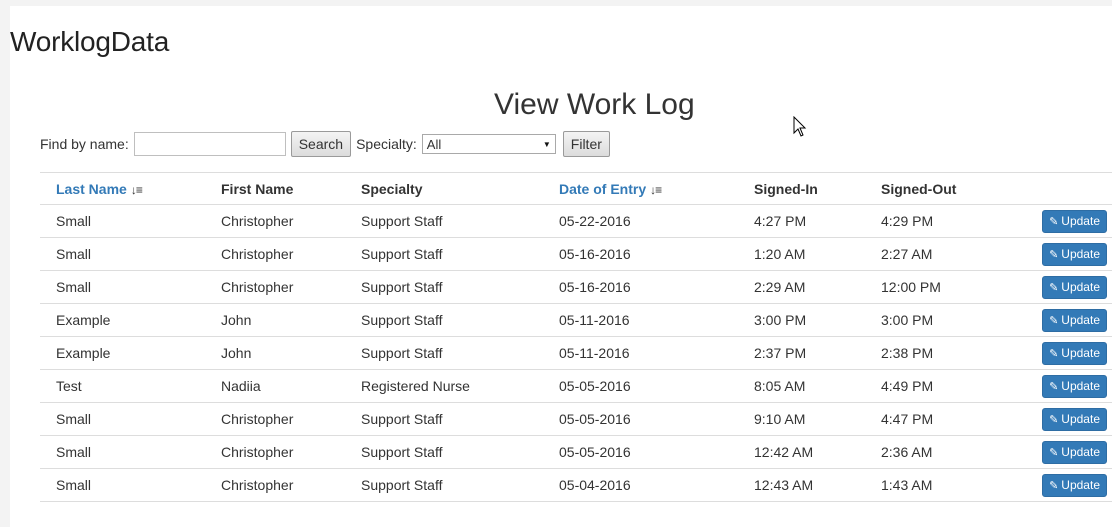 The width and height of the screenshot is (1112, 527). What do you see at coordinates (1058, 188) in the screenshot?
I see `column-header-actions` at bounding box center [1058, 188].